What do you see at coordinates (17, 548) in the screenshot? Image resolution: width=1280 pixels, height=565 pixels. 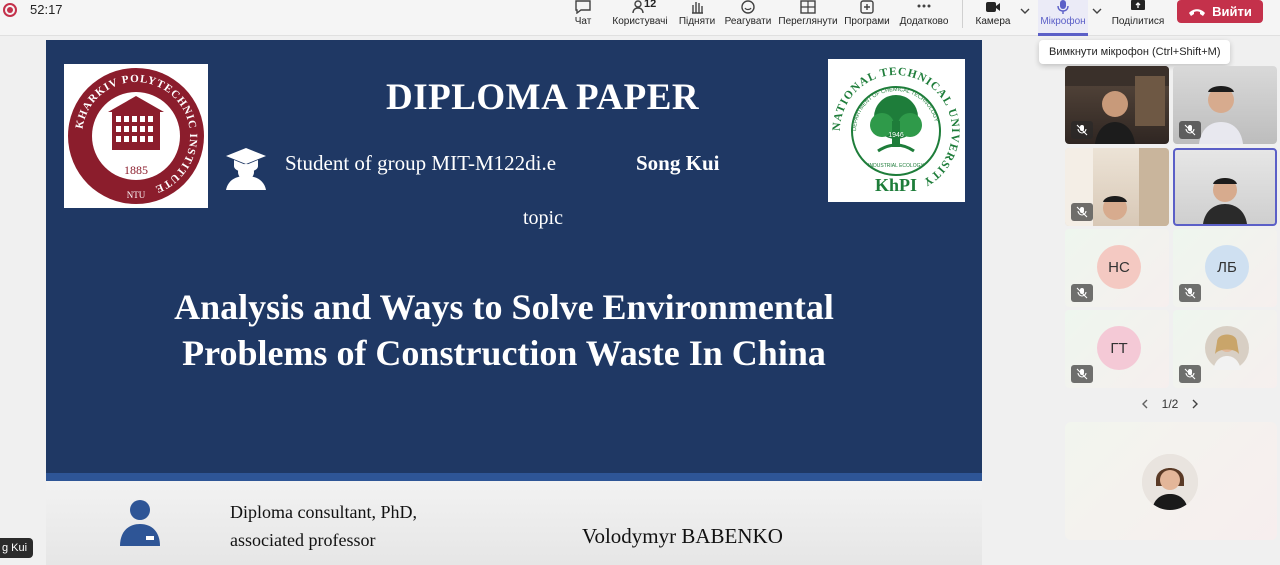 I see `presenter-name-tag: g Kui` at bounding box center [17, 548].